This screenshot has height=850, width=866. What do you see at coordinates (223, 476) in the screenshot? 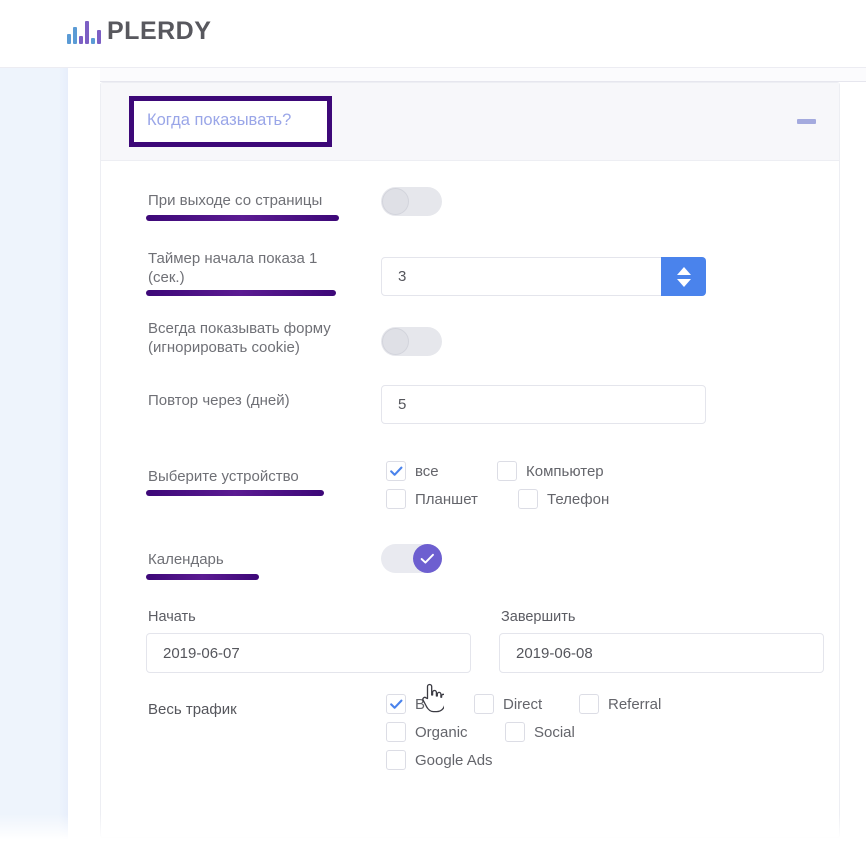
I see `device-label: Выберите устройство` at bounding box center [223, 476].